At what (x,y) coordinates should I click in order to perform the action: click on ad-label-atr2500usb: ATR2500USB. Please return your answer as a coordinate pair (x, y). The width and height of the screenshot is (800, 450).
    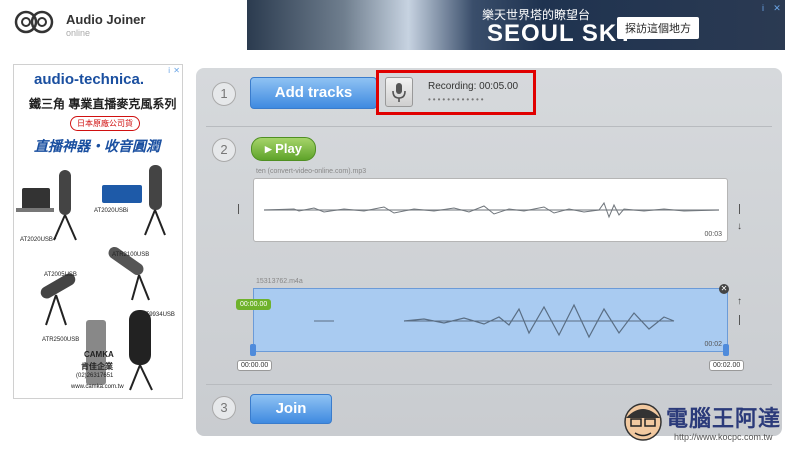
    Looking at the image, I should click on (61, 340).